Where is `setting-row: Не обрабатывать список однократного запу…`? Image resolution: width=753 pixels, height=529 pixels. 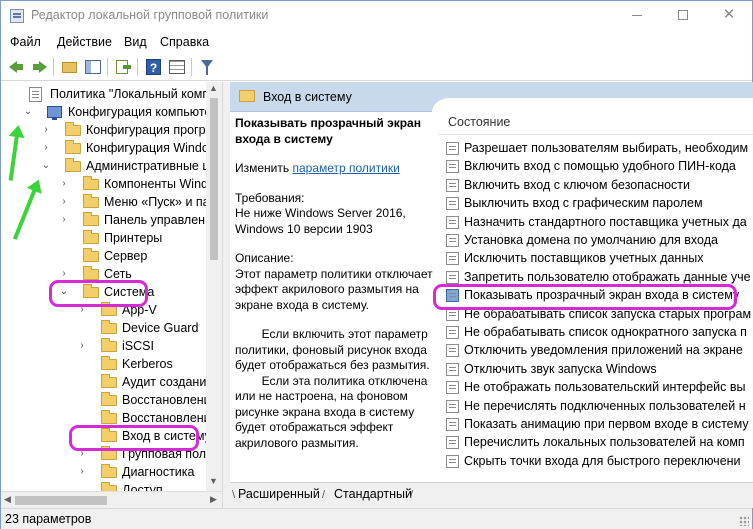 setting-row: Не обрабатывать список однократного запу… is located at coordinates (595, 332).